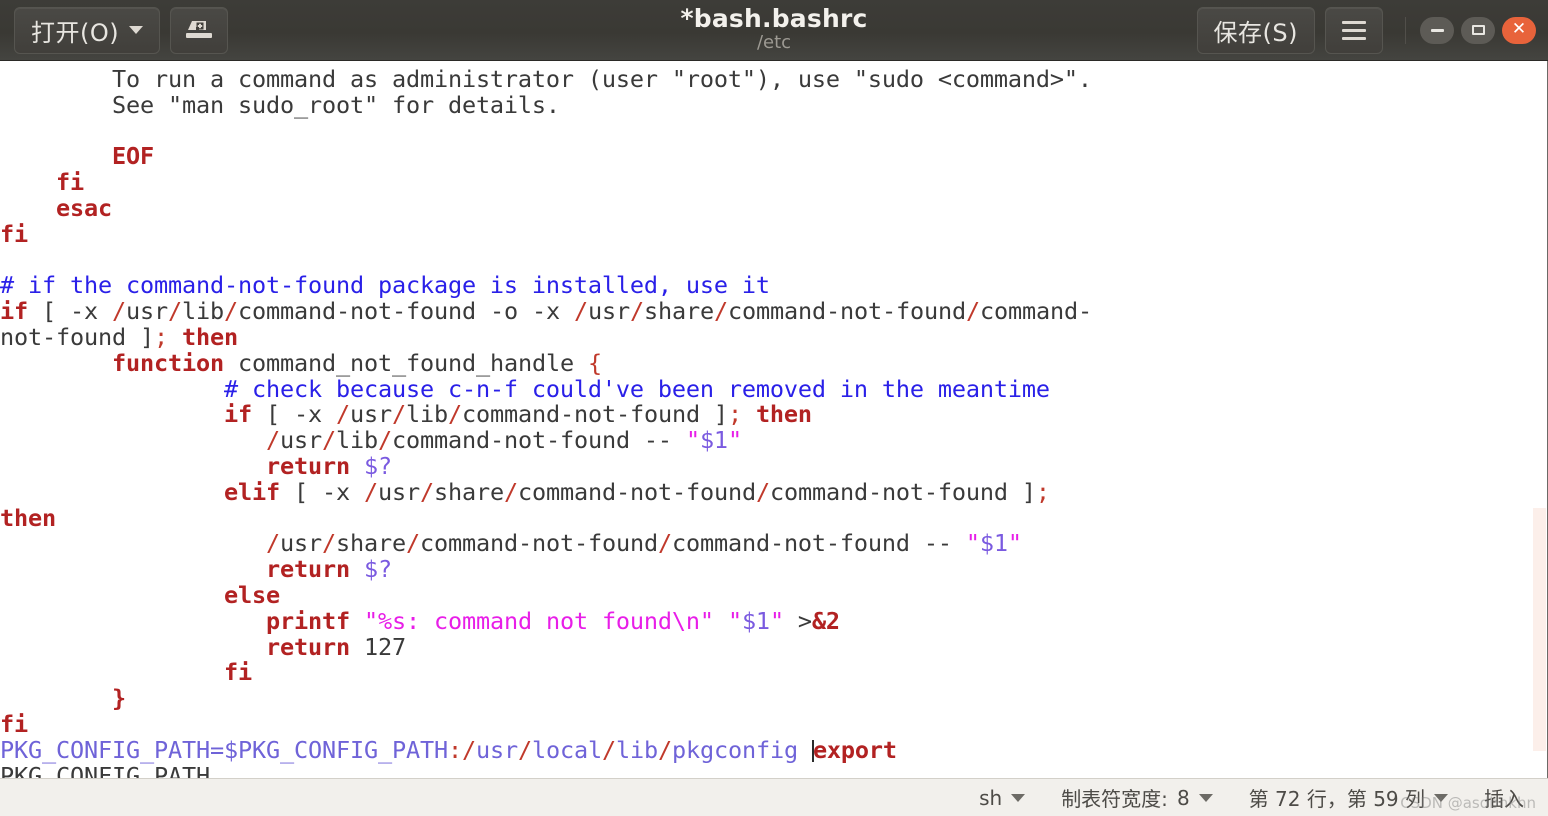 Image resolution: width=1548 pixels, height=816 pixels. I want to click on close-button: ✕, so click(1519, 30).